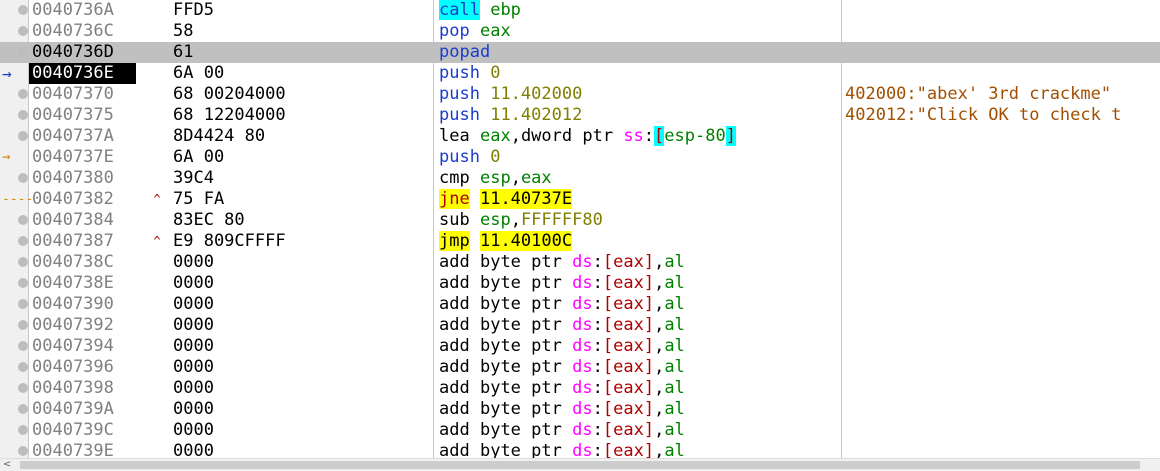  I want to click on horizontal-scrollbar: <, so click(580, 464).